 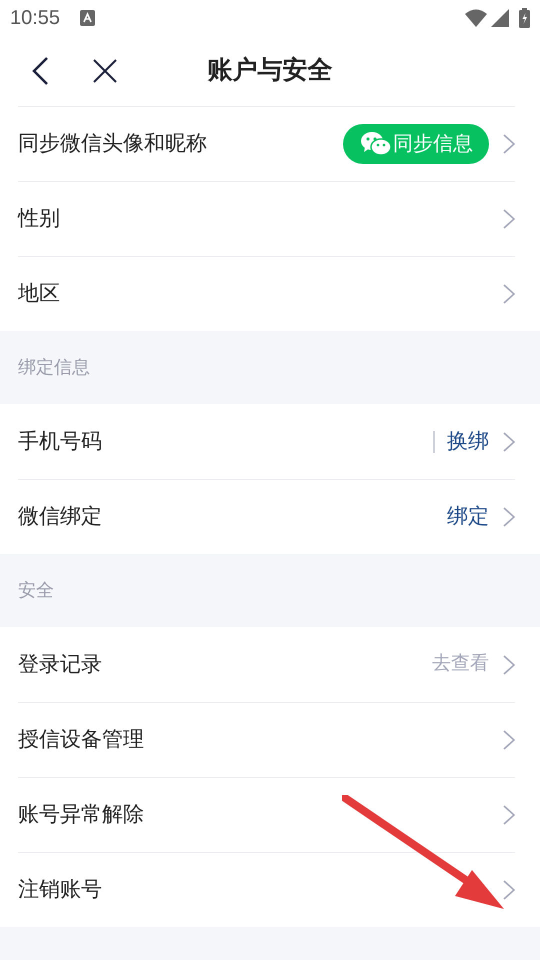 I want to click on close-button, so click(x=105, y=71).